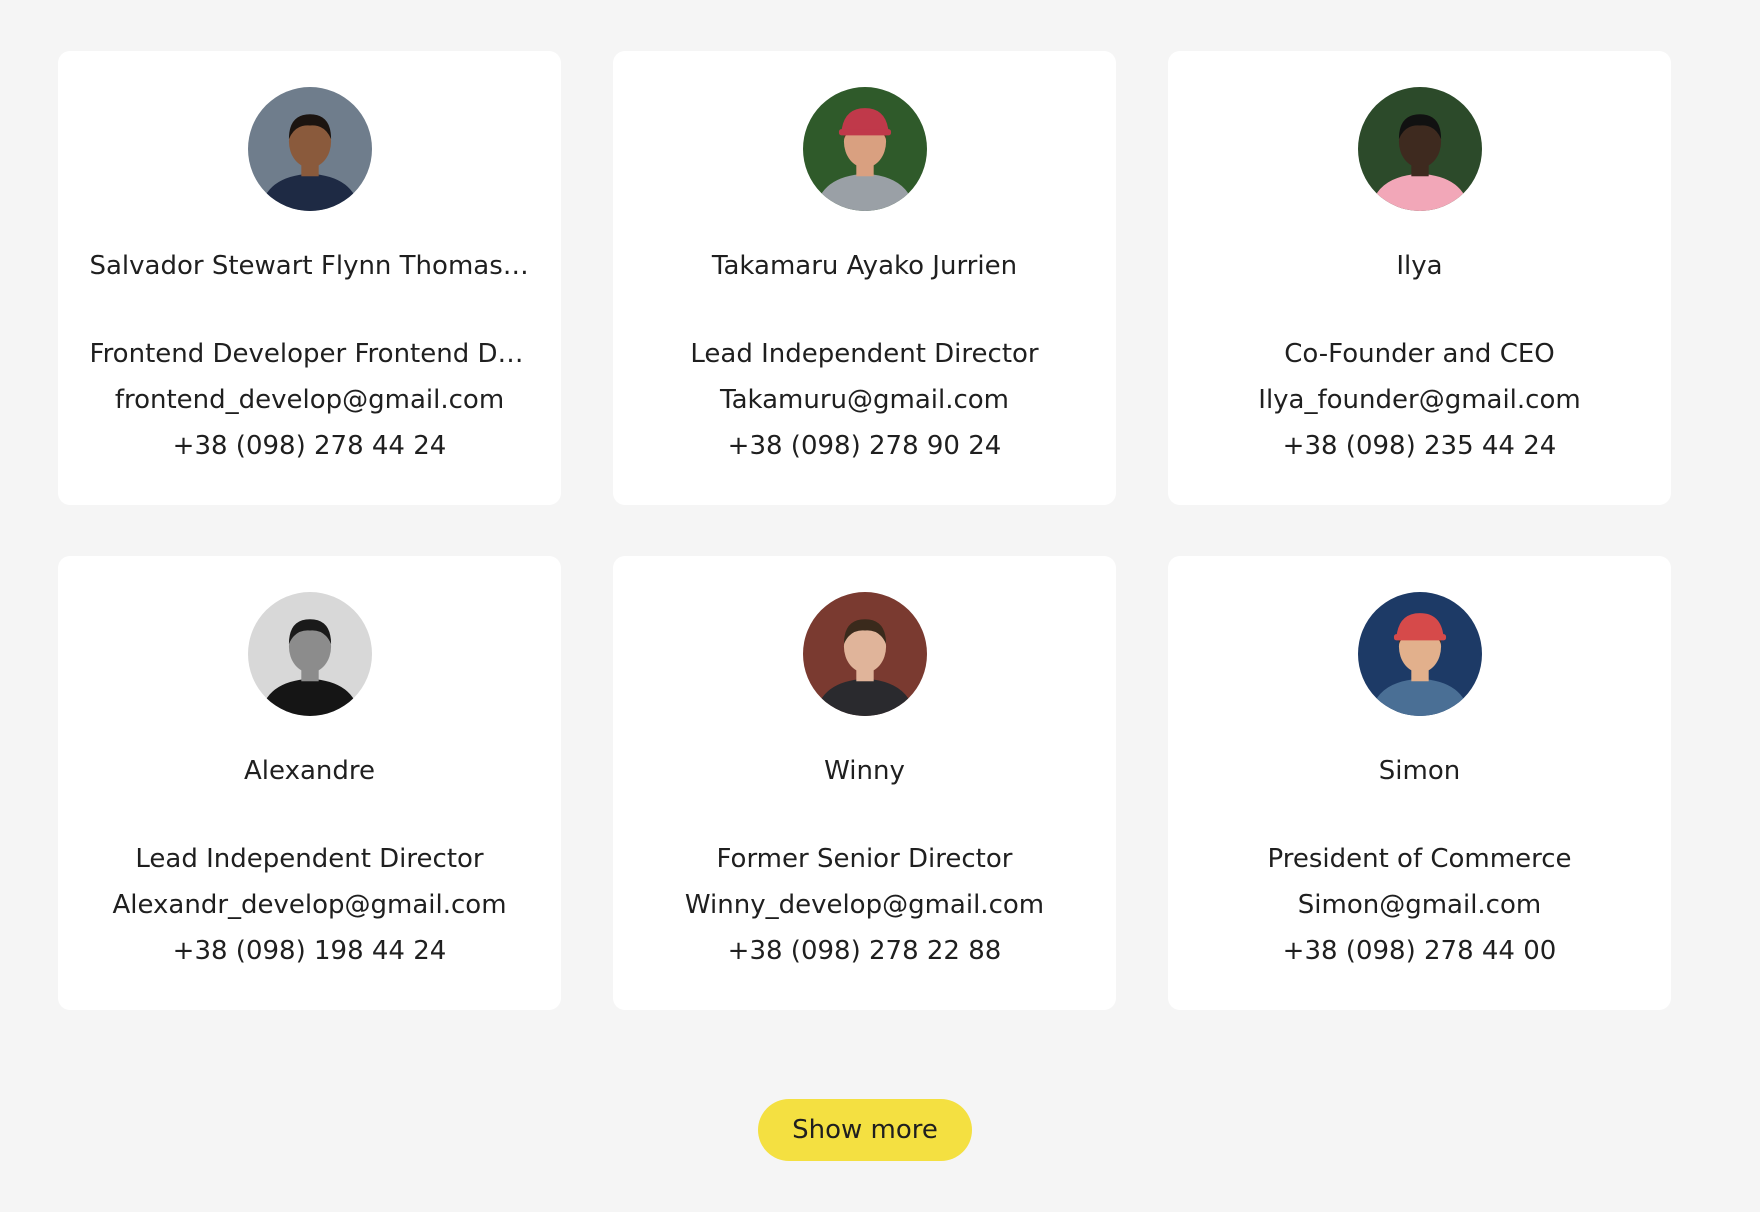  What do you see at coordinates (310, 446) in the screenshot?
I see `user-phone: +38 (098) 278 44 24` at bounding box center [310, 446].